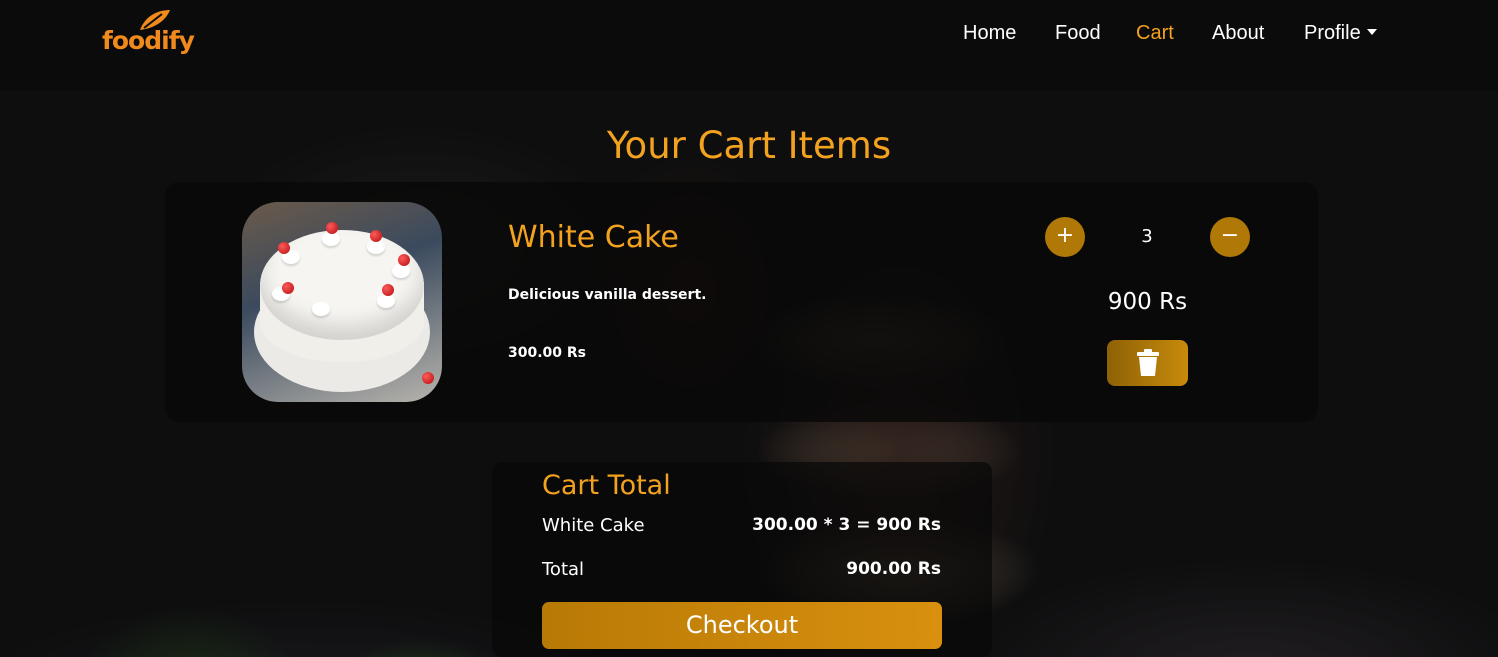  I want to click on cart-item-description: Delicious vanilla dessert., so click(607, 295).